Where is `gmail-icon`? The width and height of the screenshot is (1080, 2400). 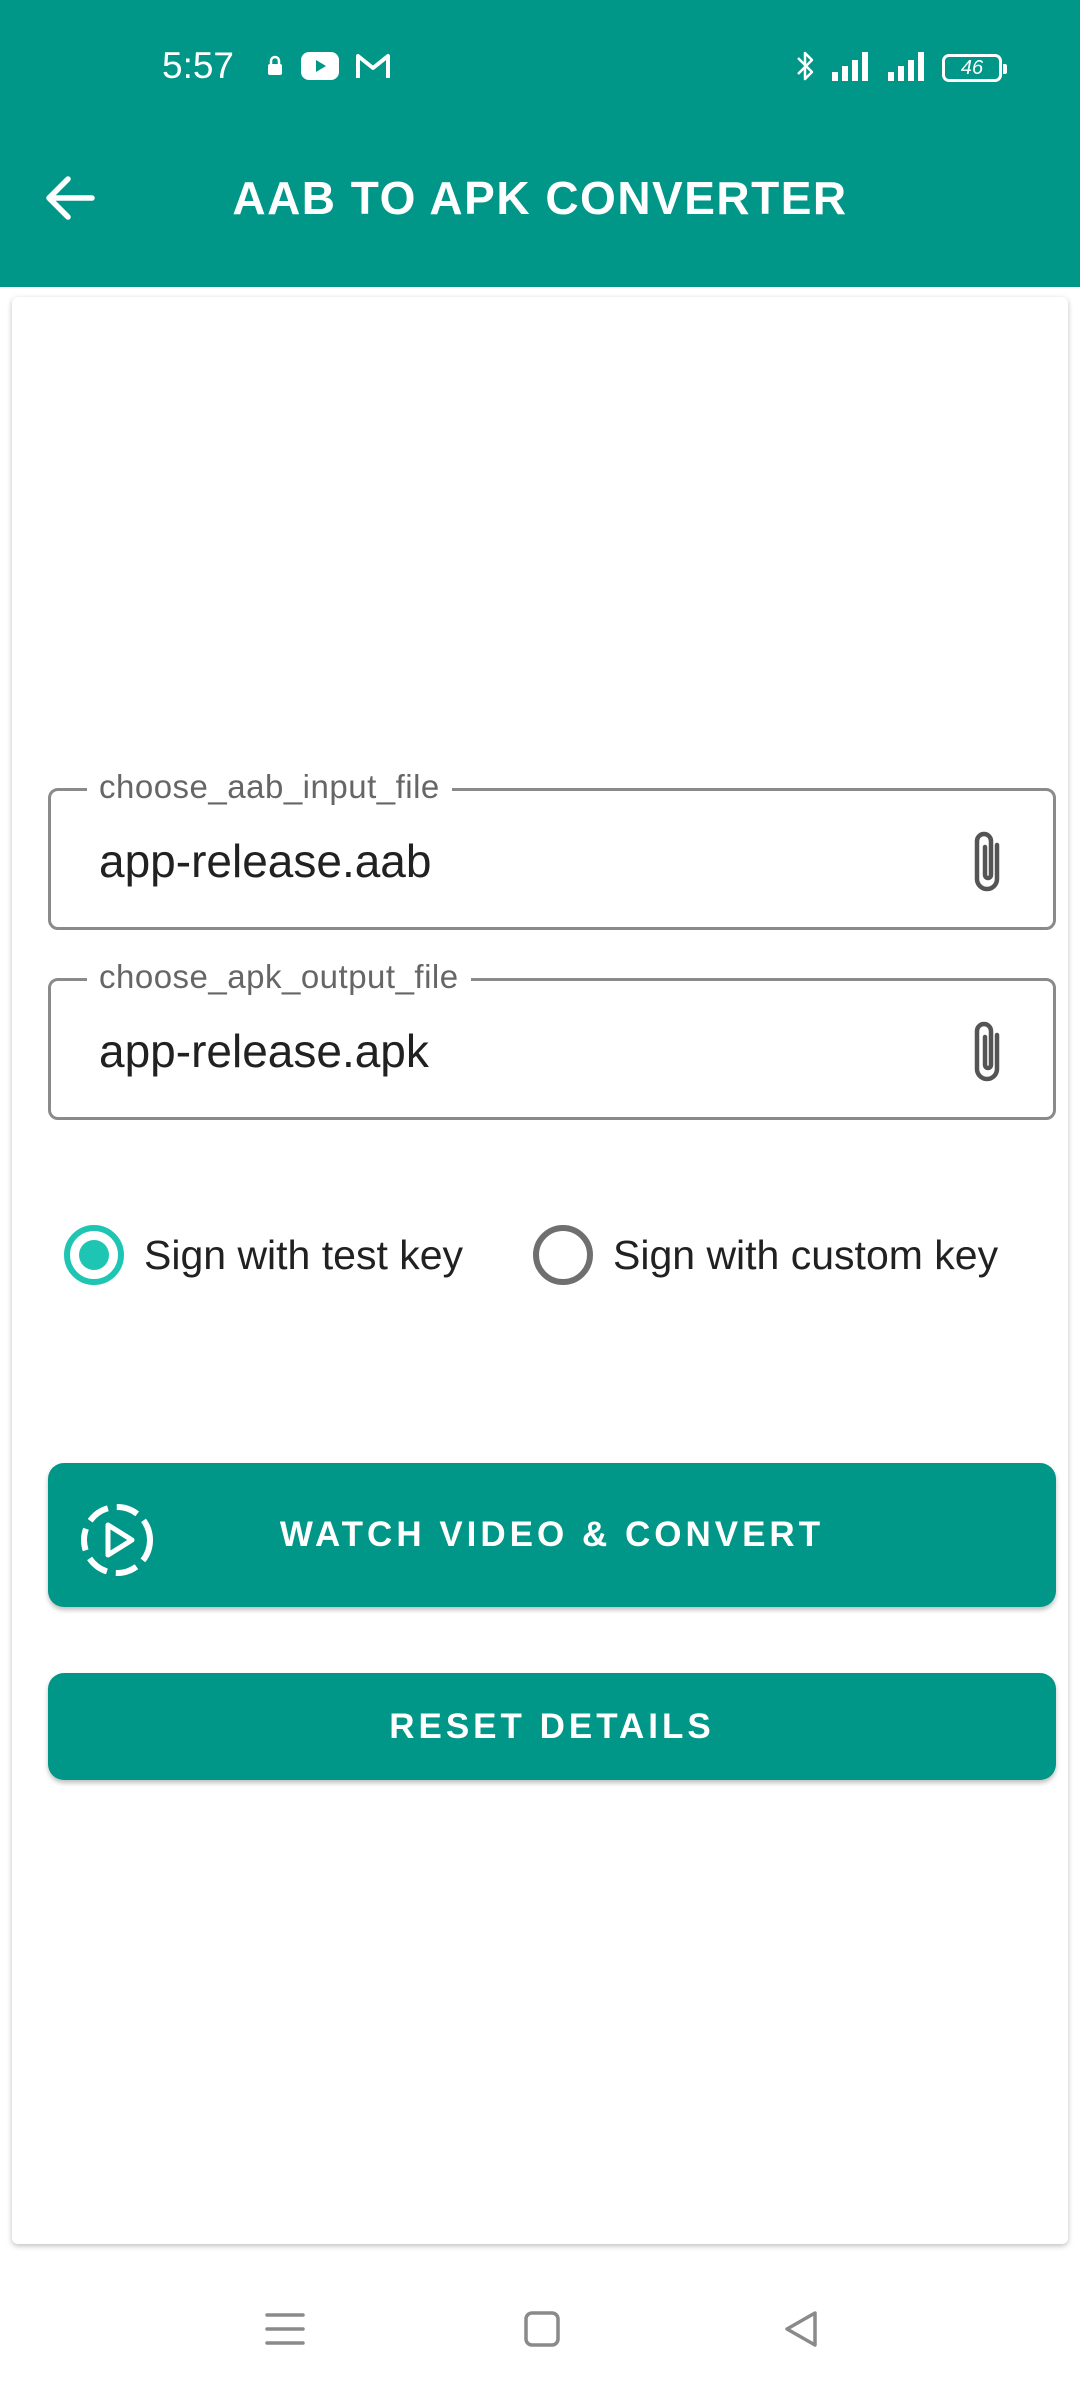
gmail-icon is located at coordinates (373, 68).